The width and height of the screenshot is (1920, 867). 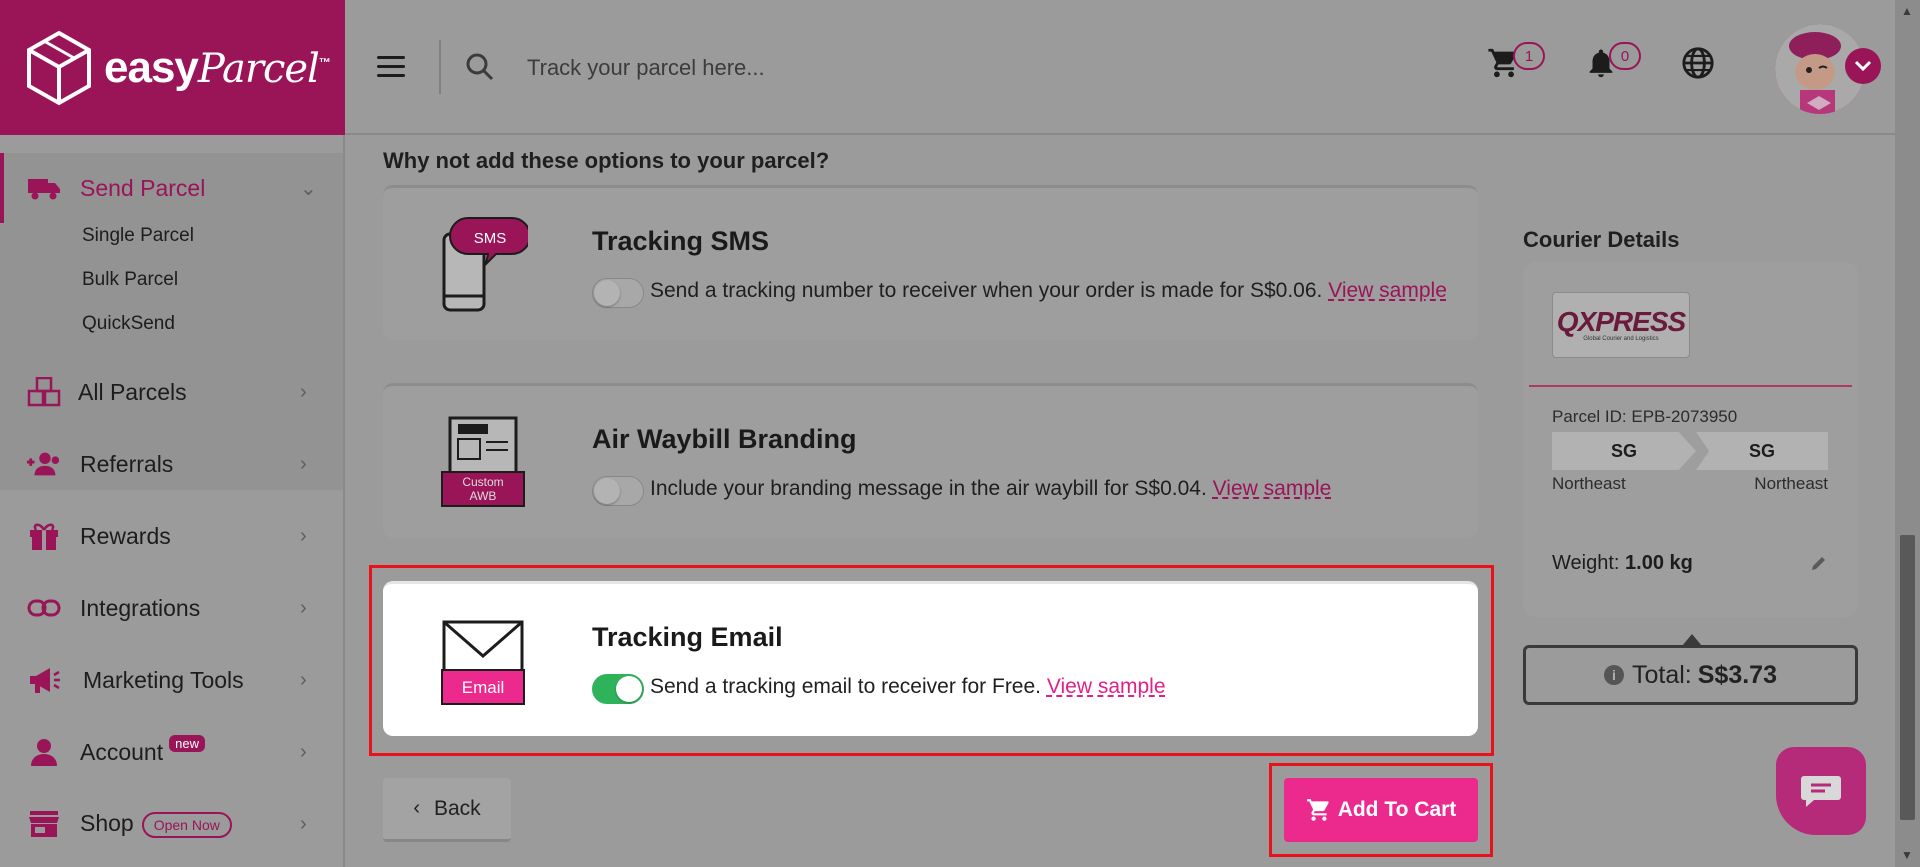 What do you see at coordinates (308, 188) in the screenshot?
I see `chevron-down-icon: ⌄` at bounding box center [308, 188].